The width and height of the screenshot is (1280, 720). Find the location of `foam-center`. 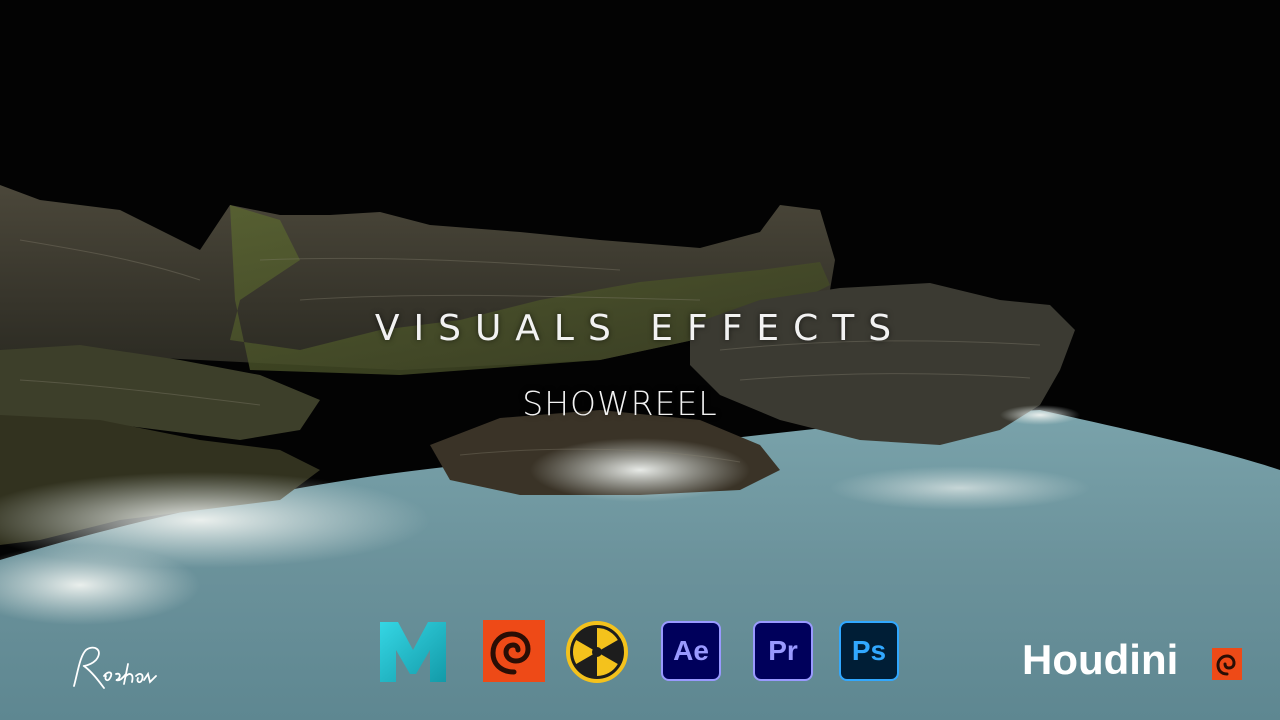

foam-center is located at coordinates (640, 470).